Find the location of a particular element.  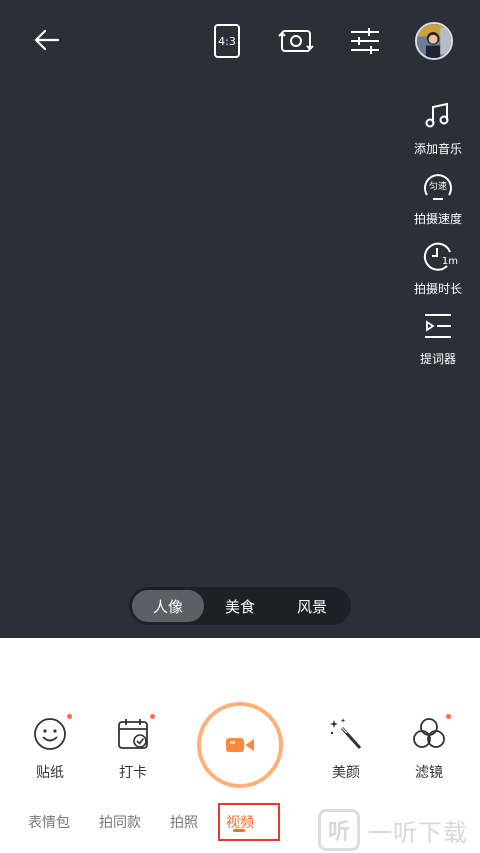

record-button is located at coordinates (240, 745).